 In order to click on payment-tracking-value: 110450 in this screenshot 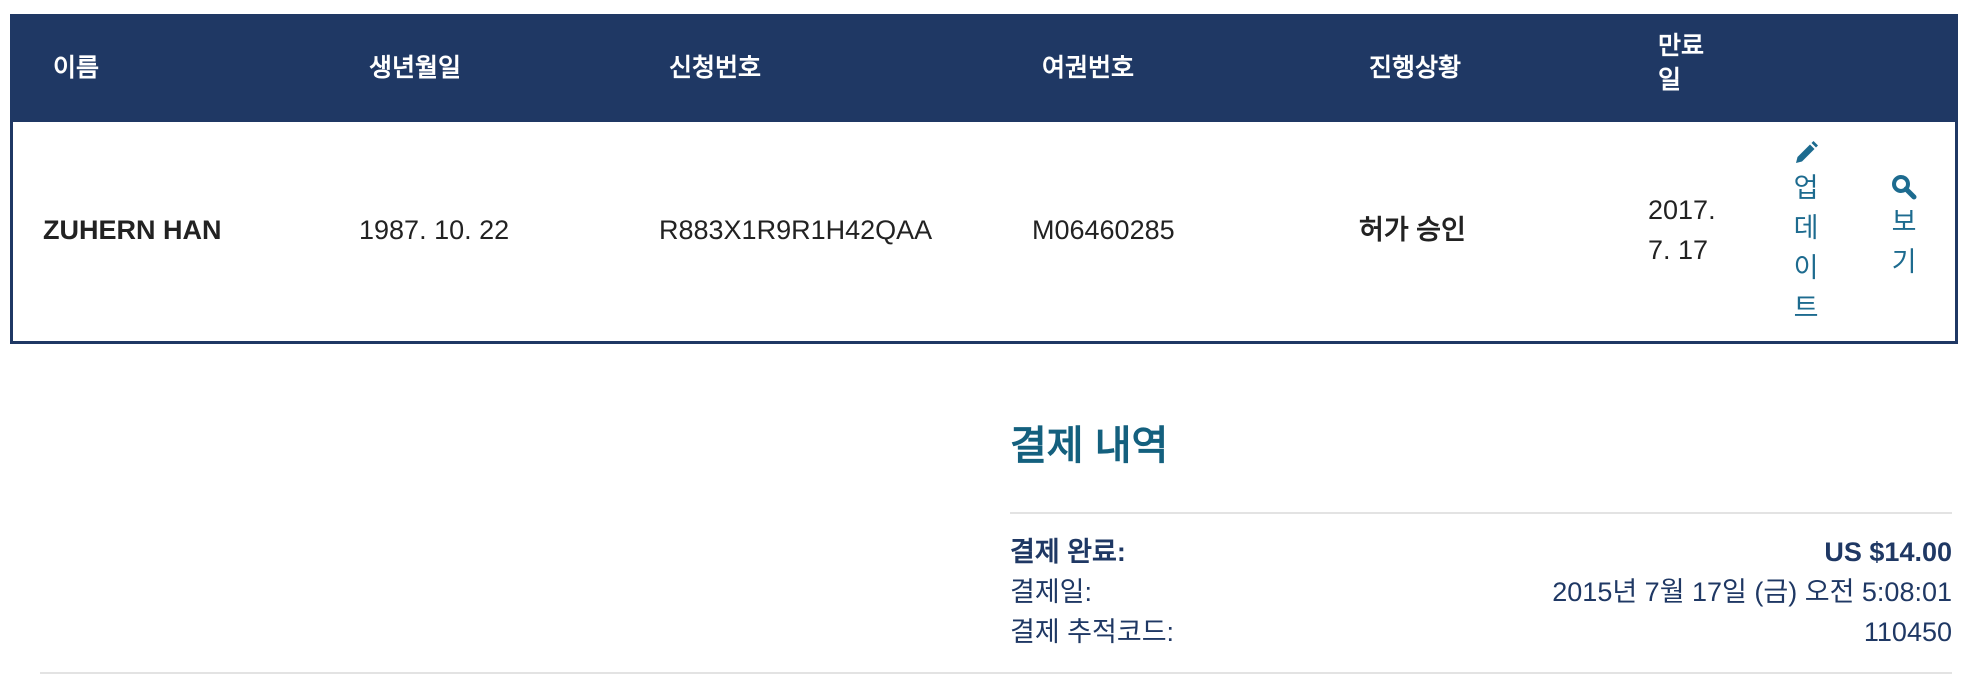, I will do `click(1907, 632)`.